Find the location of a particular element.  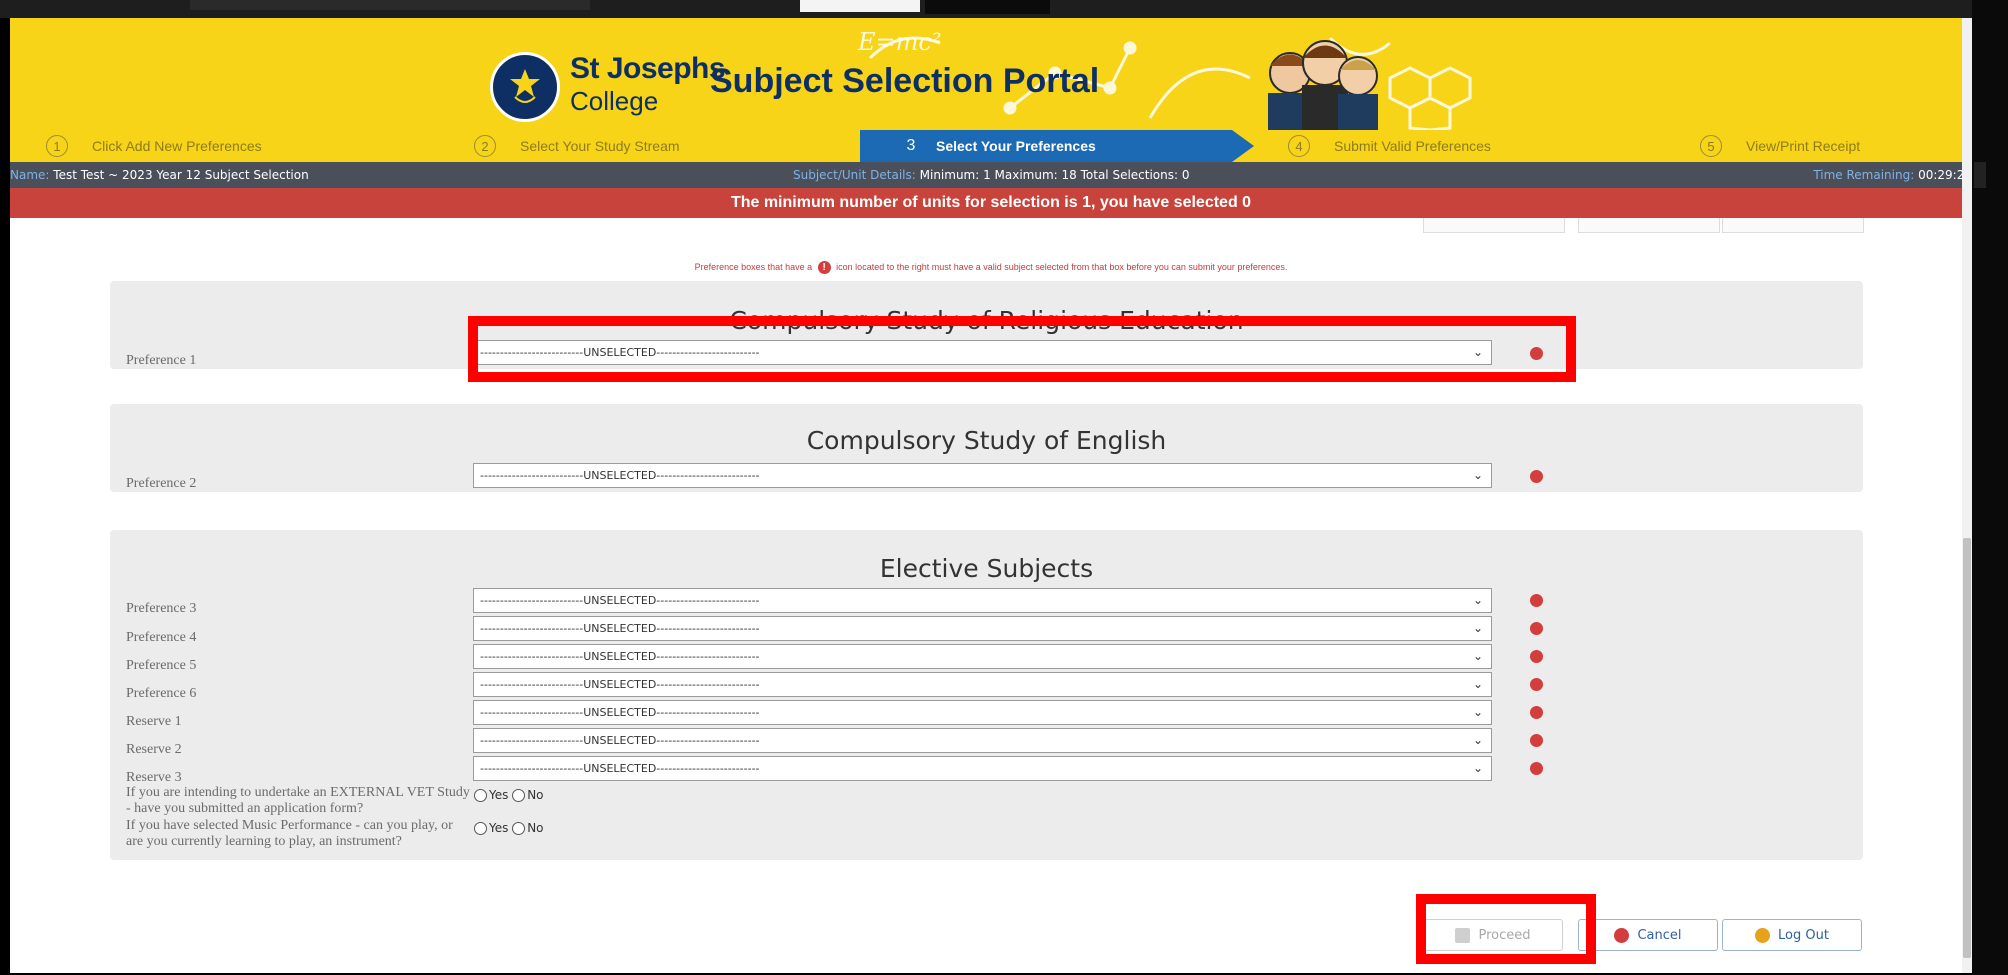

step-label: Click Add New Preferences is located at coordinates (177, 146).